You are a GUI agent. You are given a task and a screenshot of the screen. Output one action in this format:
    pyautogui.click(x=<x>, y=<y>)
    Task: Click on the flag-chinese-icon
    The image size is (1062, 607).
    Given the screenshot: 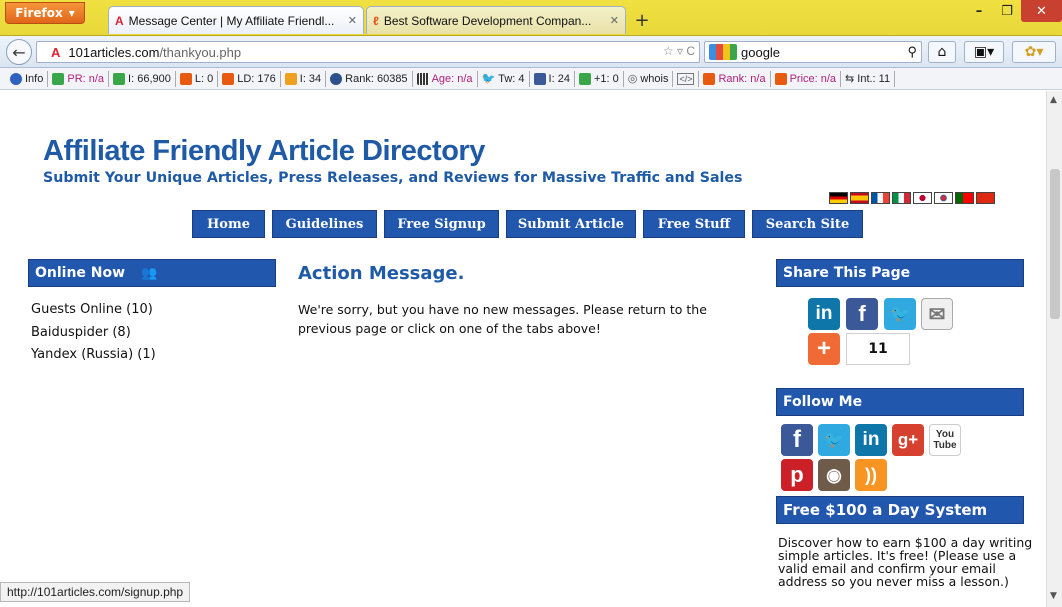 What is the action you would take?
    pyautogui.click(x=985, y=198)
    